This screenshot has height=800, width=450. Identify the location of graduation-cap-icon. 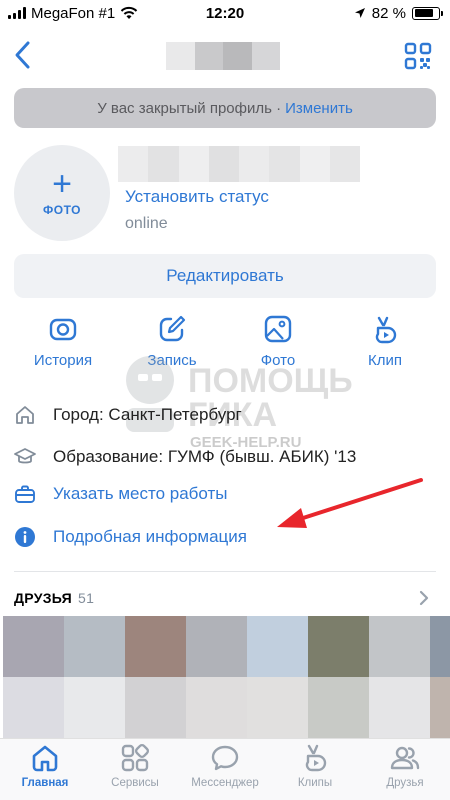
(25, 456).